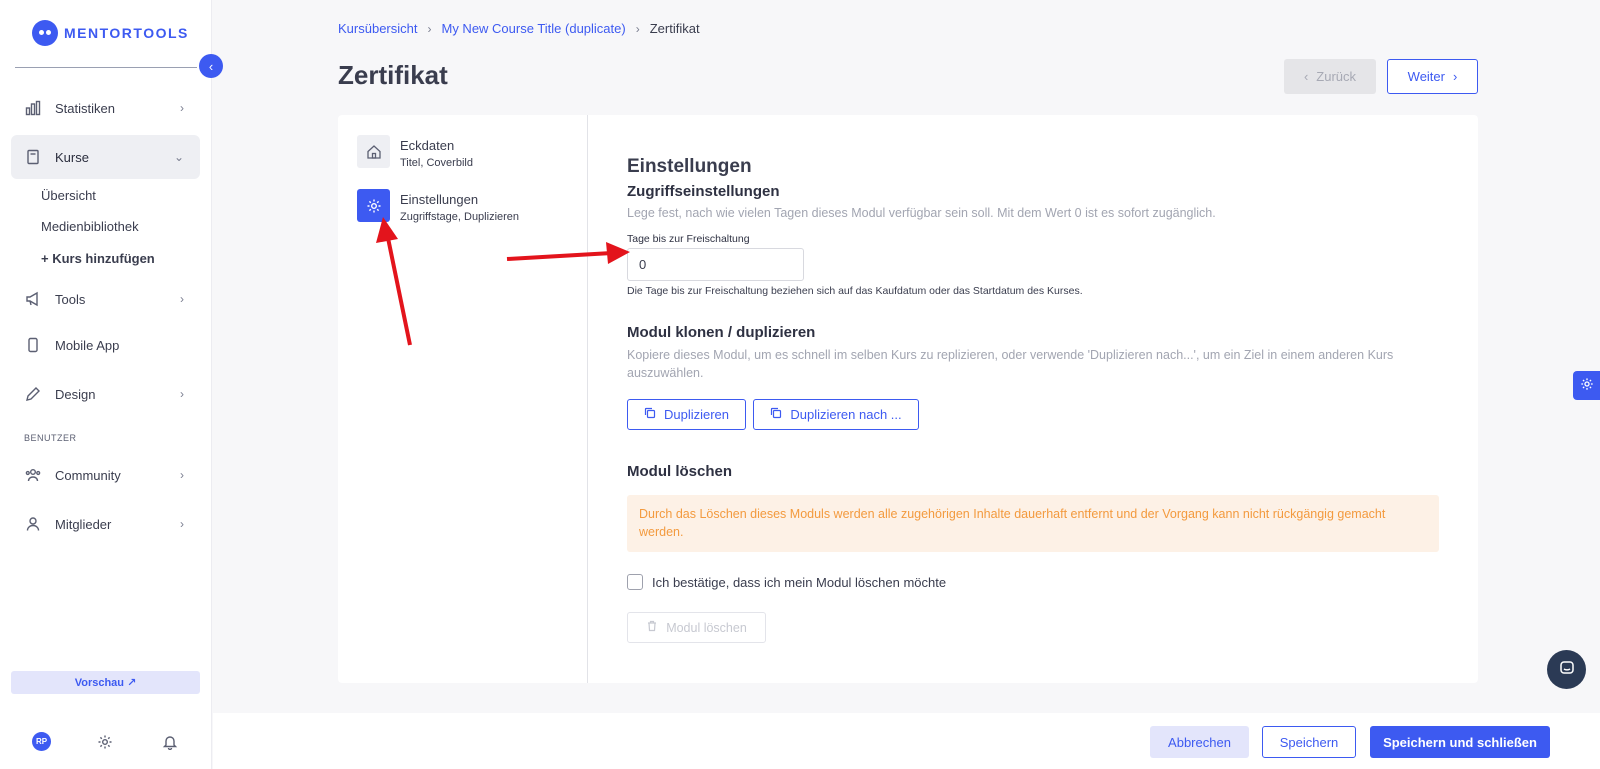  What do you see at coordinates (33, 394) in the screenshot?
I see `pen-icon` at bounding box center [33, 394].